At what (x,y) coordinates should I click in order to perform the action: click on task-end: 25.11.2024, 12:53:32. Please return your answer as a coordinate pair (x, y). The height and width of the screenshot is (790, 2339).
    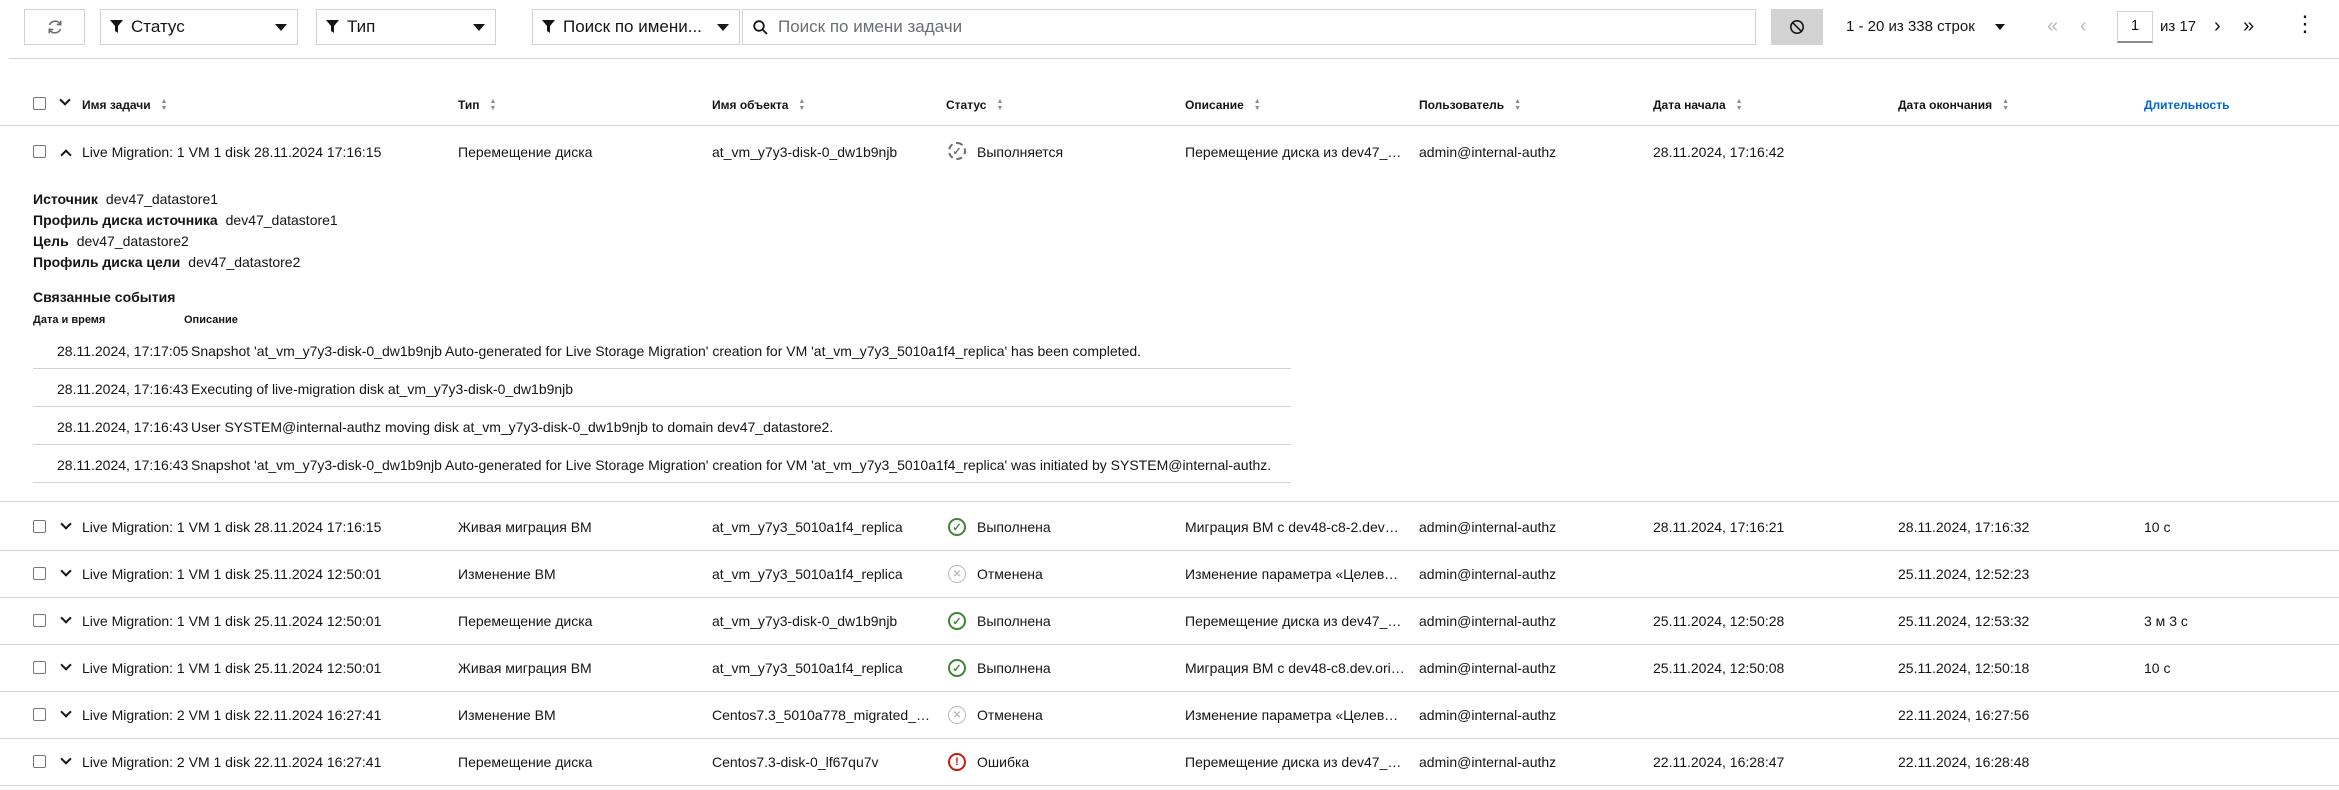
    Looking at the image, I should click on (1964, 621).